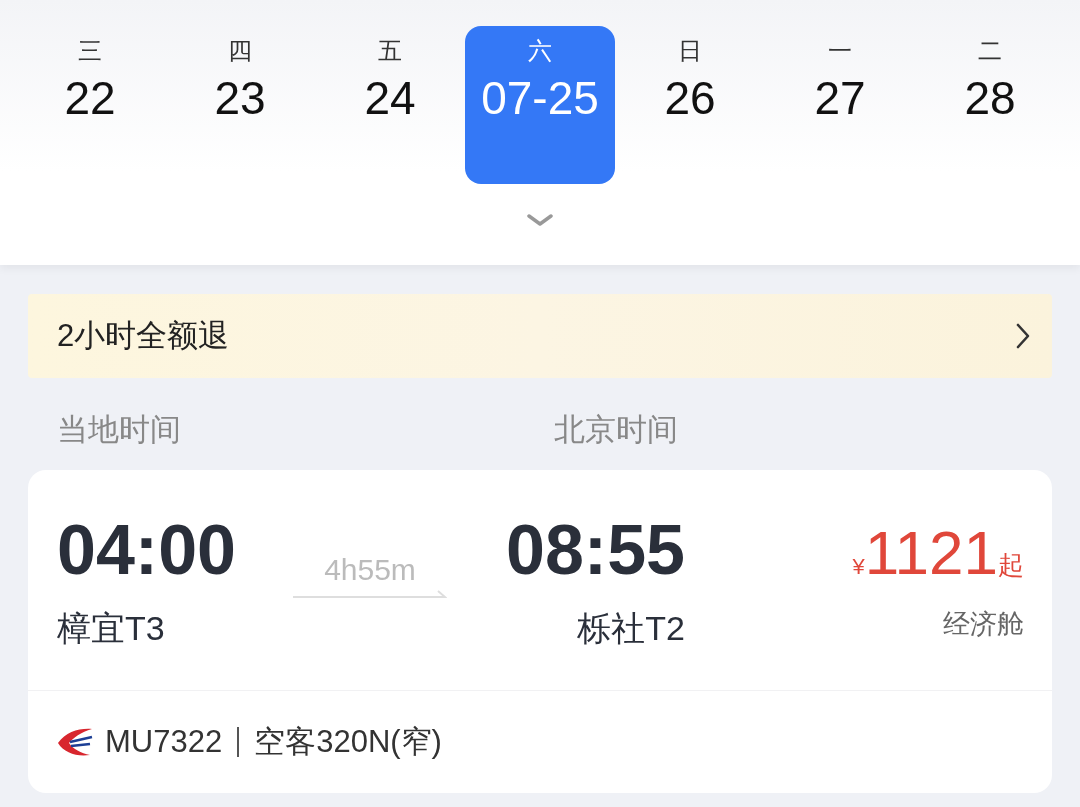 The width and height of the screenshot is (1080, 807). Describe the element at coordinates (240, 105) in the screenshot. I see `date-tab: 四 23` at that location.